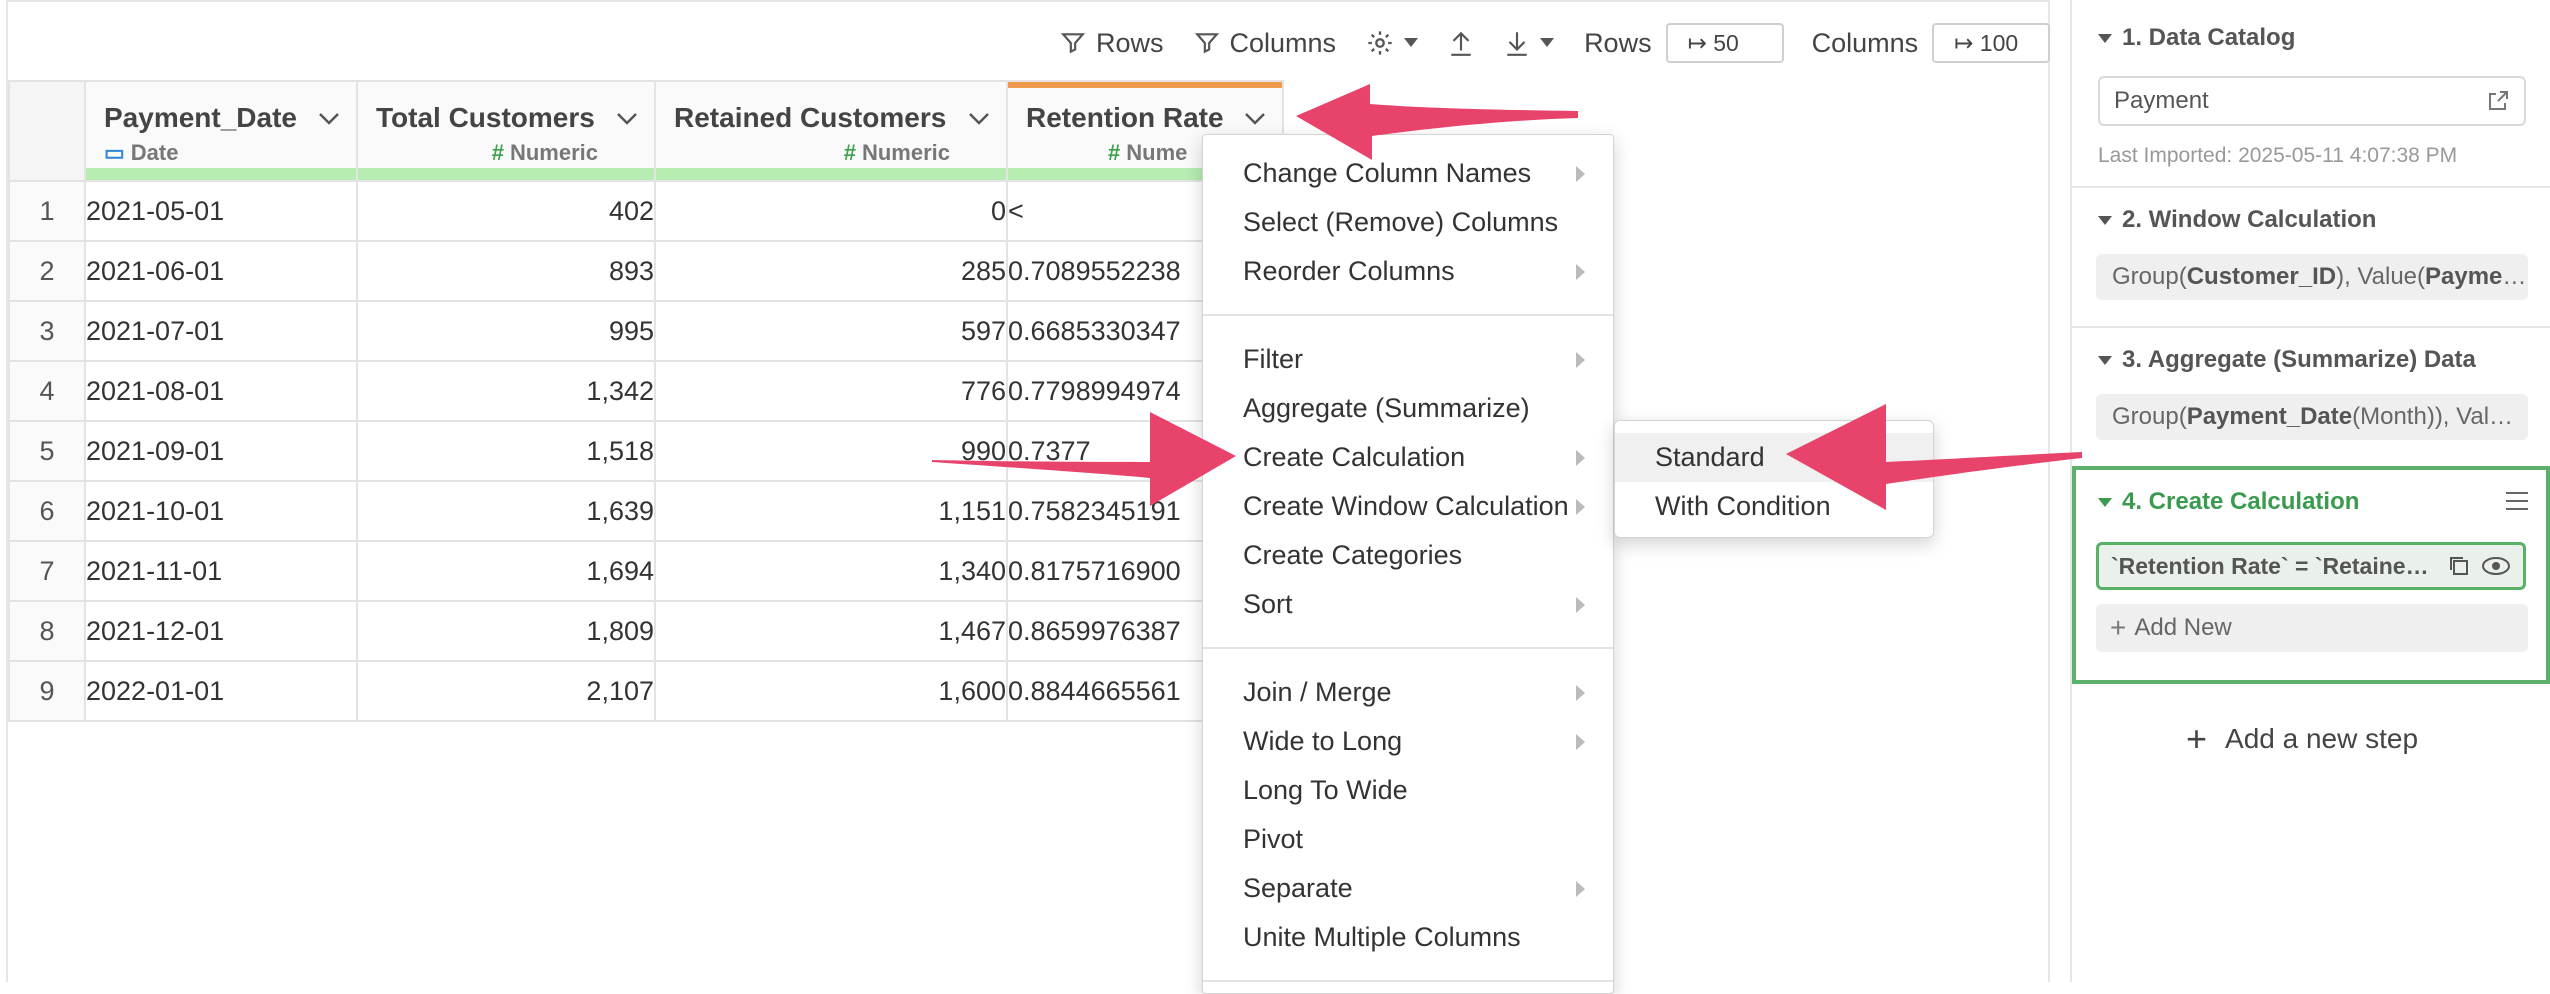 The height and width of the screenshot is (994, 2550). What do you see at coordinates (1934, 457) in the screenshot?
I see `arrow-to-standard` at bounding box center [1934, 457].